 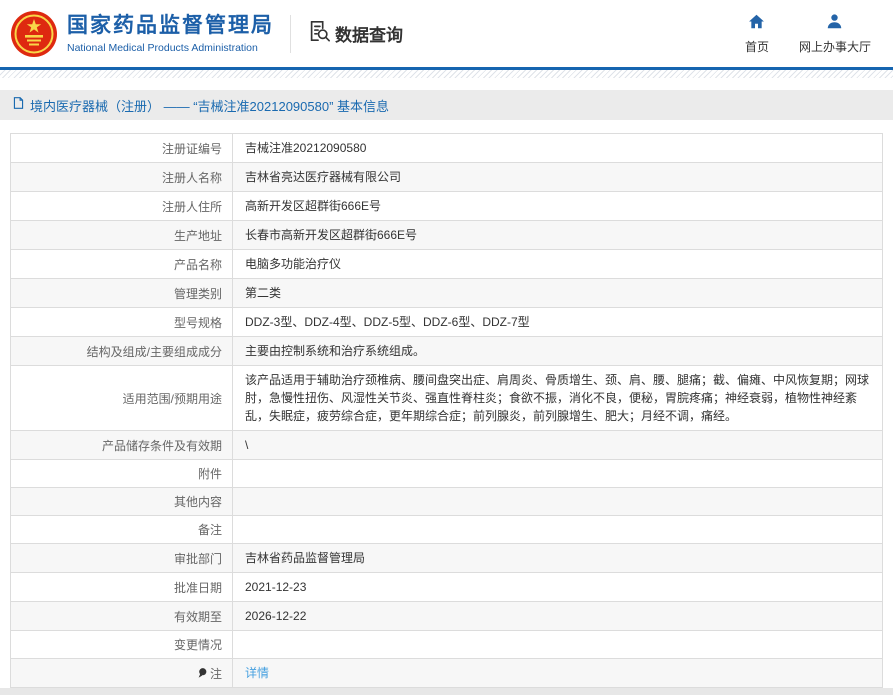 What do you see at coordinates (210, 106) in the screenshot?
I see `page-title: 境内医疗器械（注册） —— “吉械注准20212090580” 基本信息` at bounding box center [210, 106].